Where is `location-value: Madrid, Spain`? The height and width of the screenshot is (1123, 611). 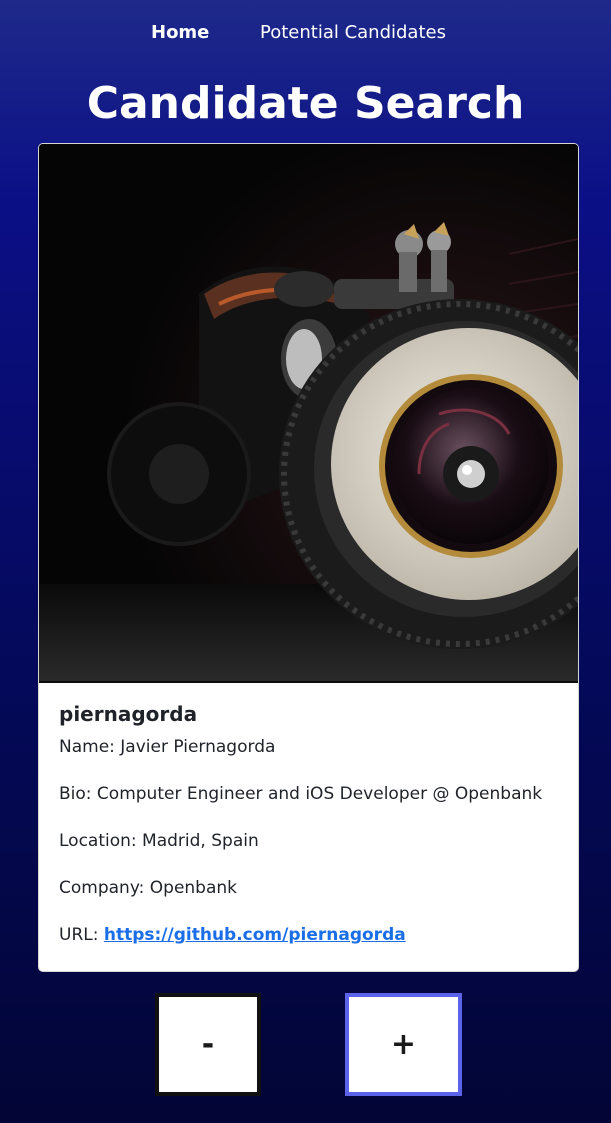 location-value: Madrid, Spain is located at coordinates (200, 841).